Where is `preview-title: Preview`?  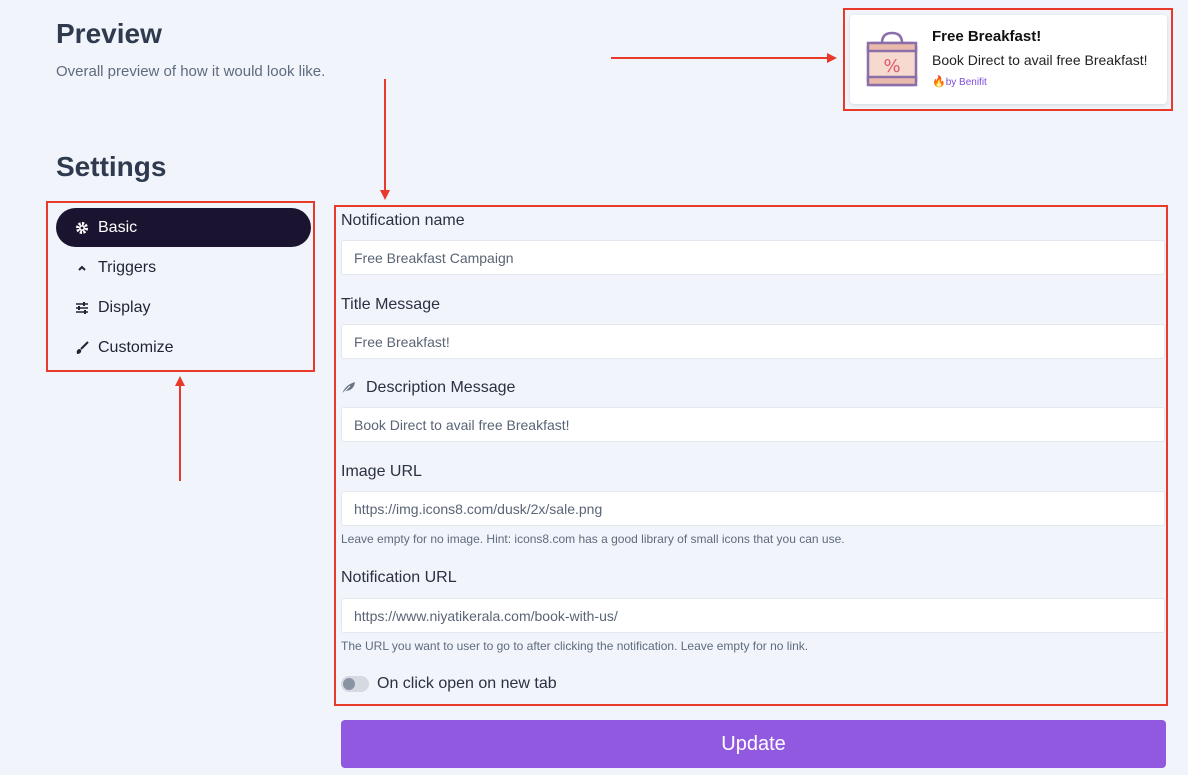
preview-title: Preview is located at coordinates (109, 33).